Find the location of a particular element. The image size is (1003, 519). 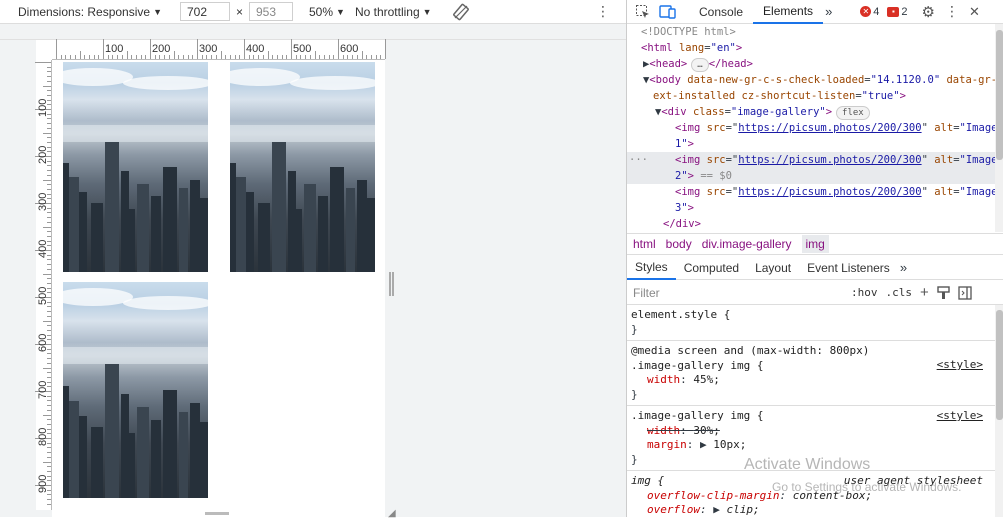

errors-badge: ✕ 4 is located at coordinates (869, 12).